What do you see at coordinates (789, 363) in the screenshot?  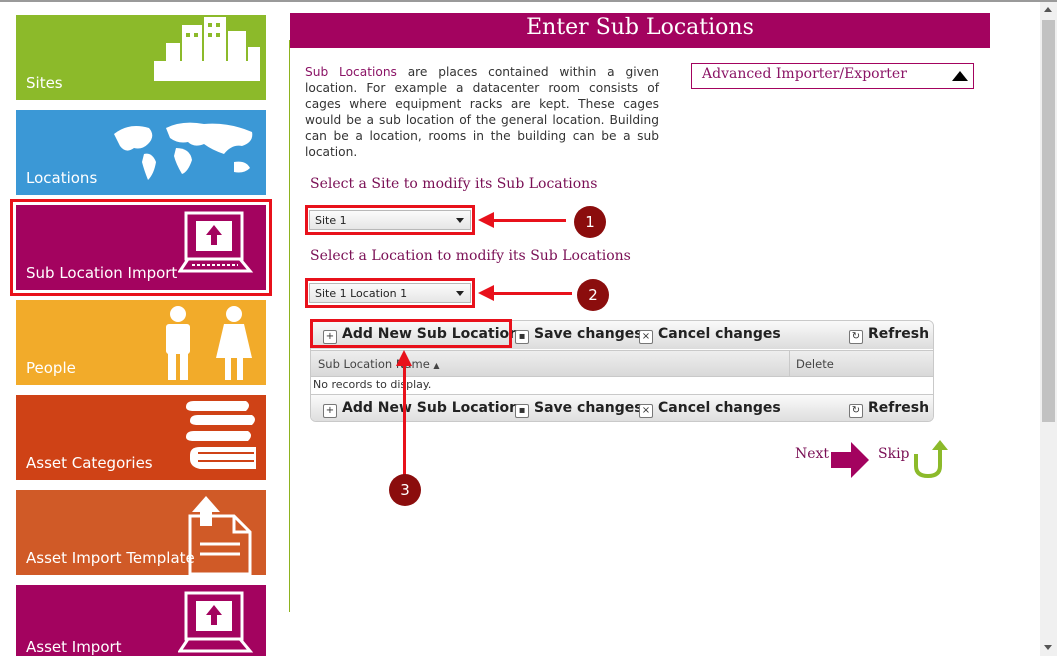 I see `column-separator` at bounding box center [789, 363].